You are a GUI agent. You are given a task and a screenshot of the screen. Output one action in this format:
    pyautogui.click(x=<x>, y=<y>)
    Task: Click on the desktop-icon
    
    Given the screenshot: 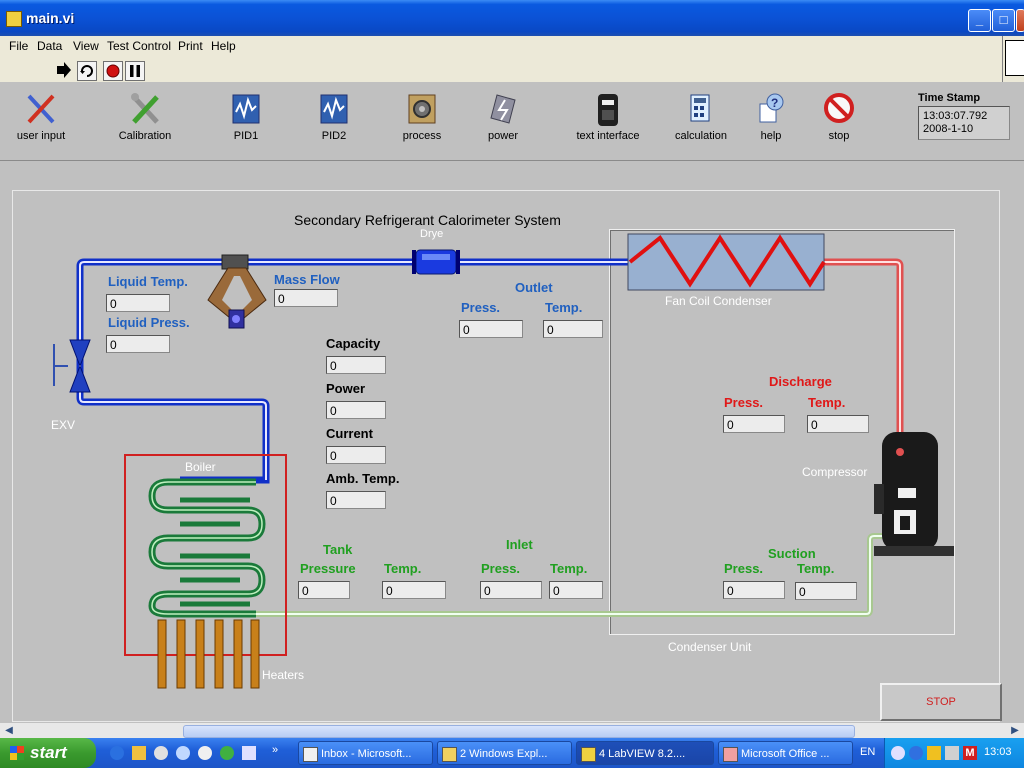 What is the action you would take?
    pyautogui.click(x=249, y=753)
    